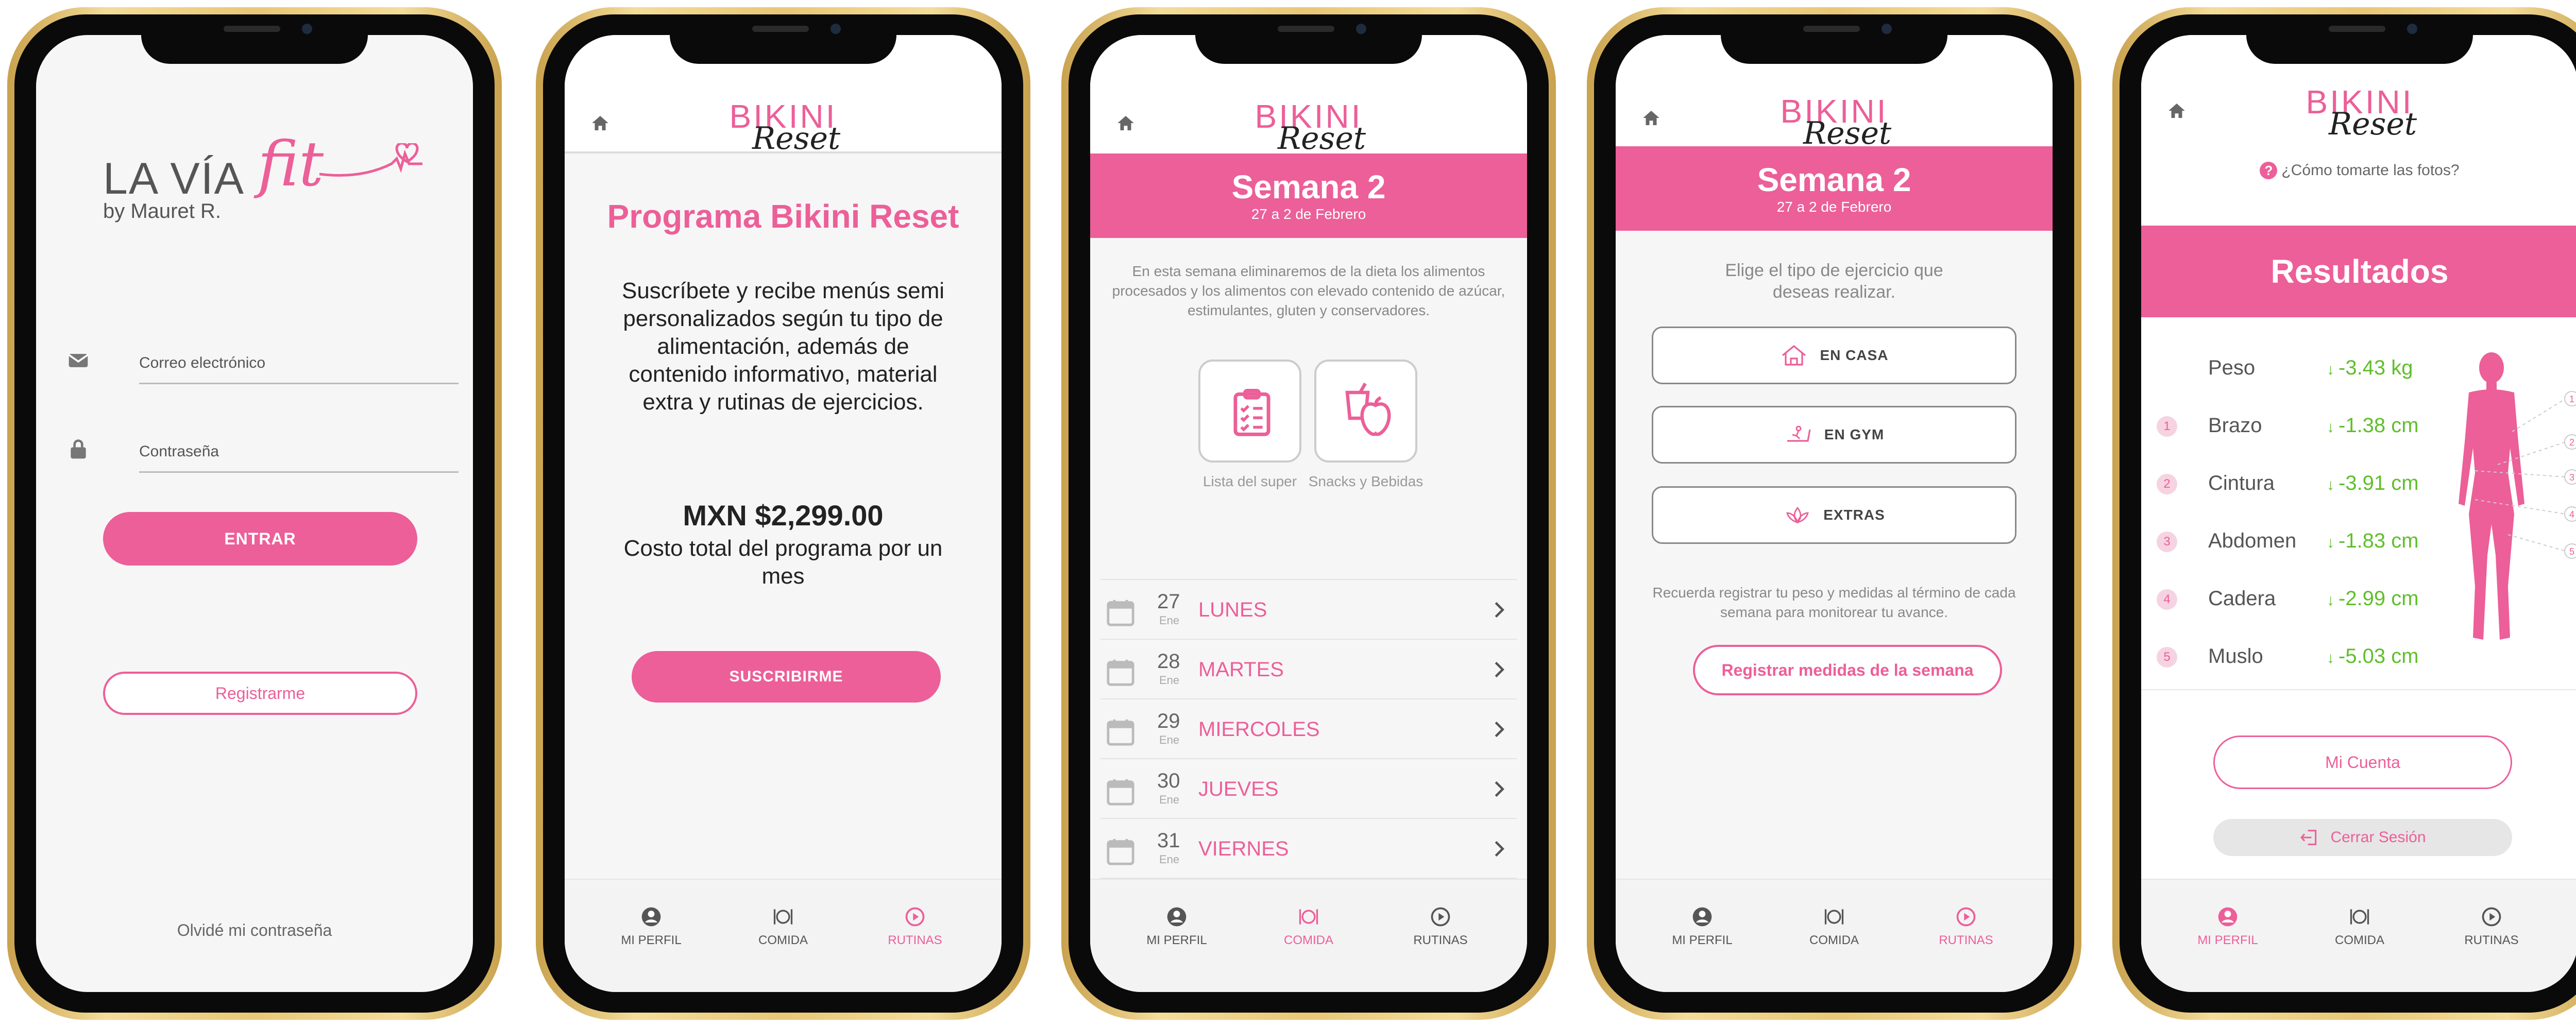 This screenshot has height=1026, width=2576. I want to click on option-home-button: EN CASA, so click(1834, 355).